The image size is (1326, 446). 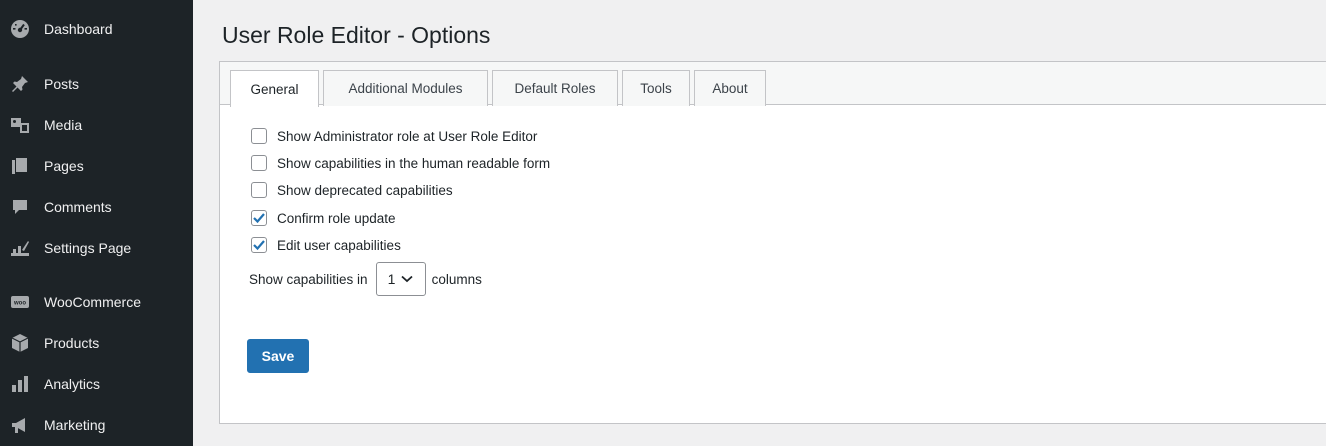 I want to click on sidebar-item-label: Dashboard, so click(x=78, y=29).